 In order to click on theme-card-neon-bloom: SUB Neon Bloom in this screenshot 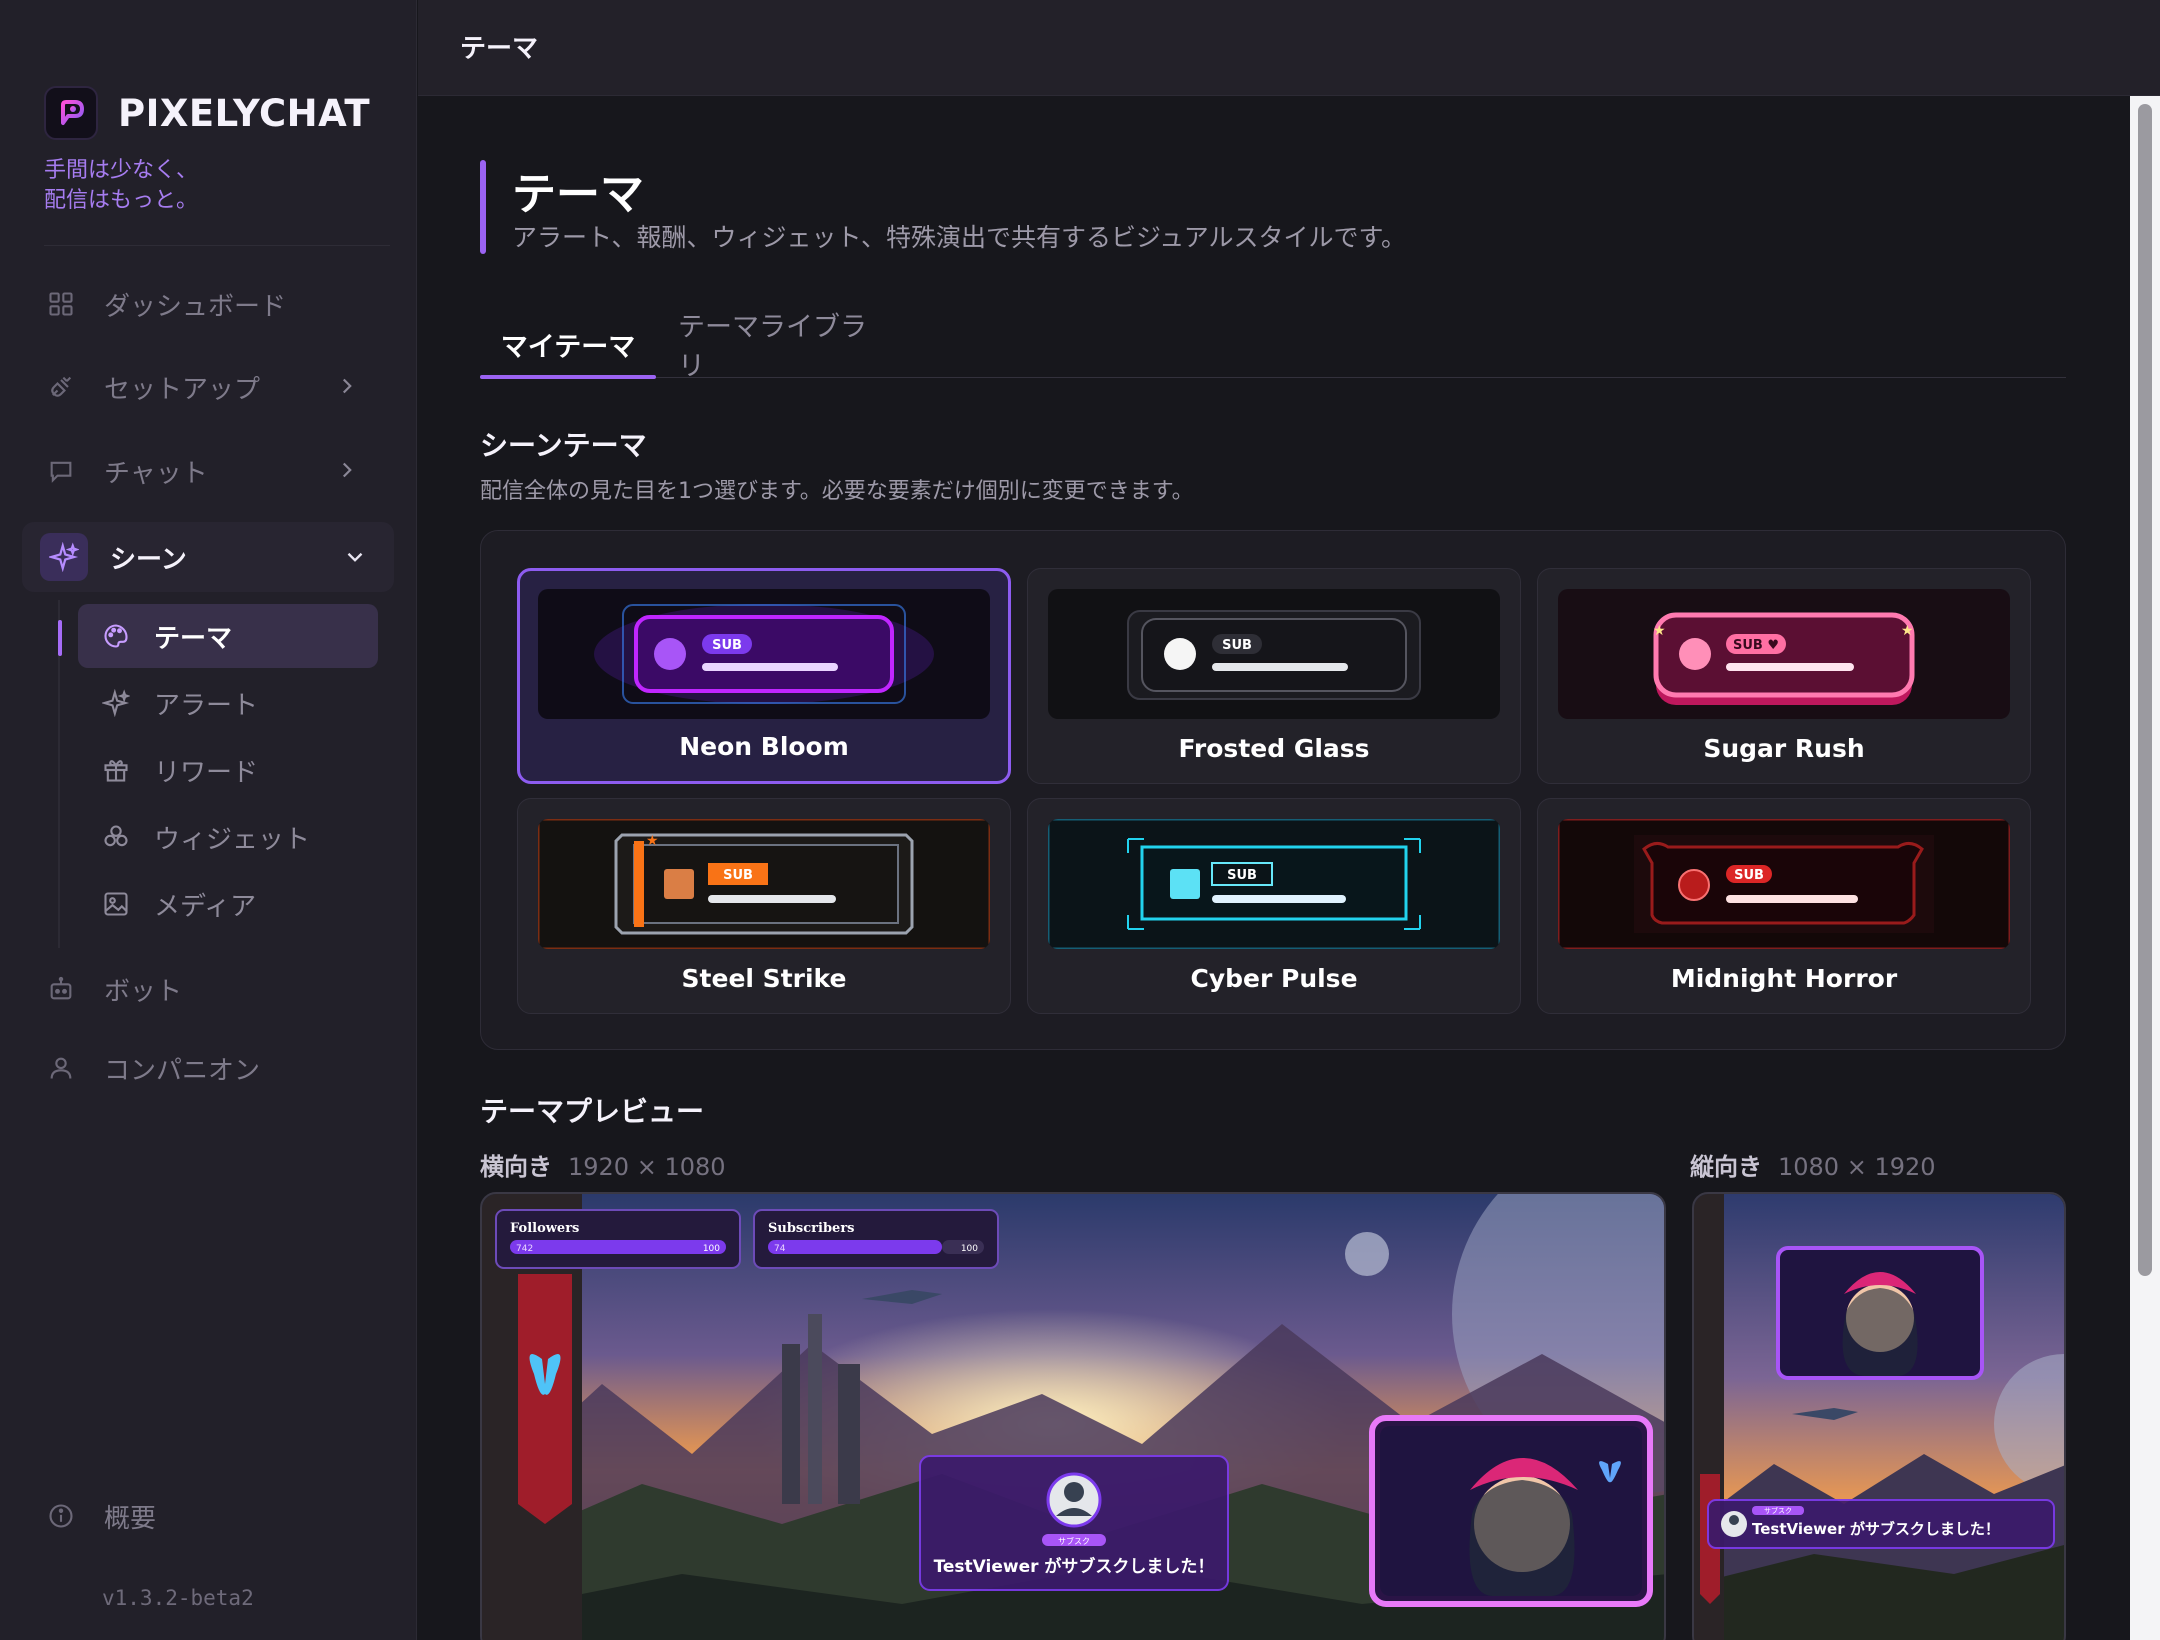, I will do `click(764, 676)`.